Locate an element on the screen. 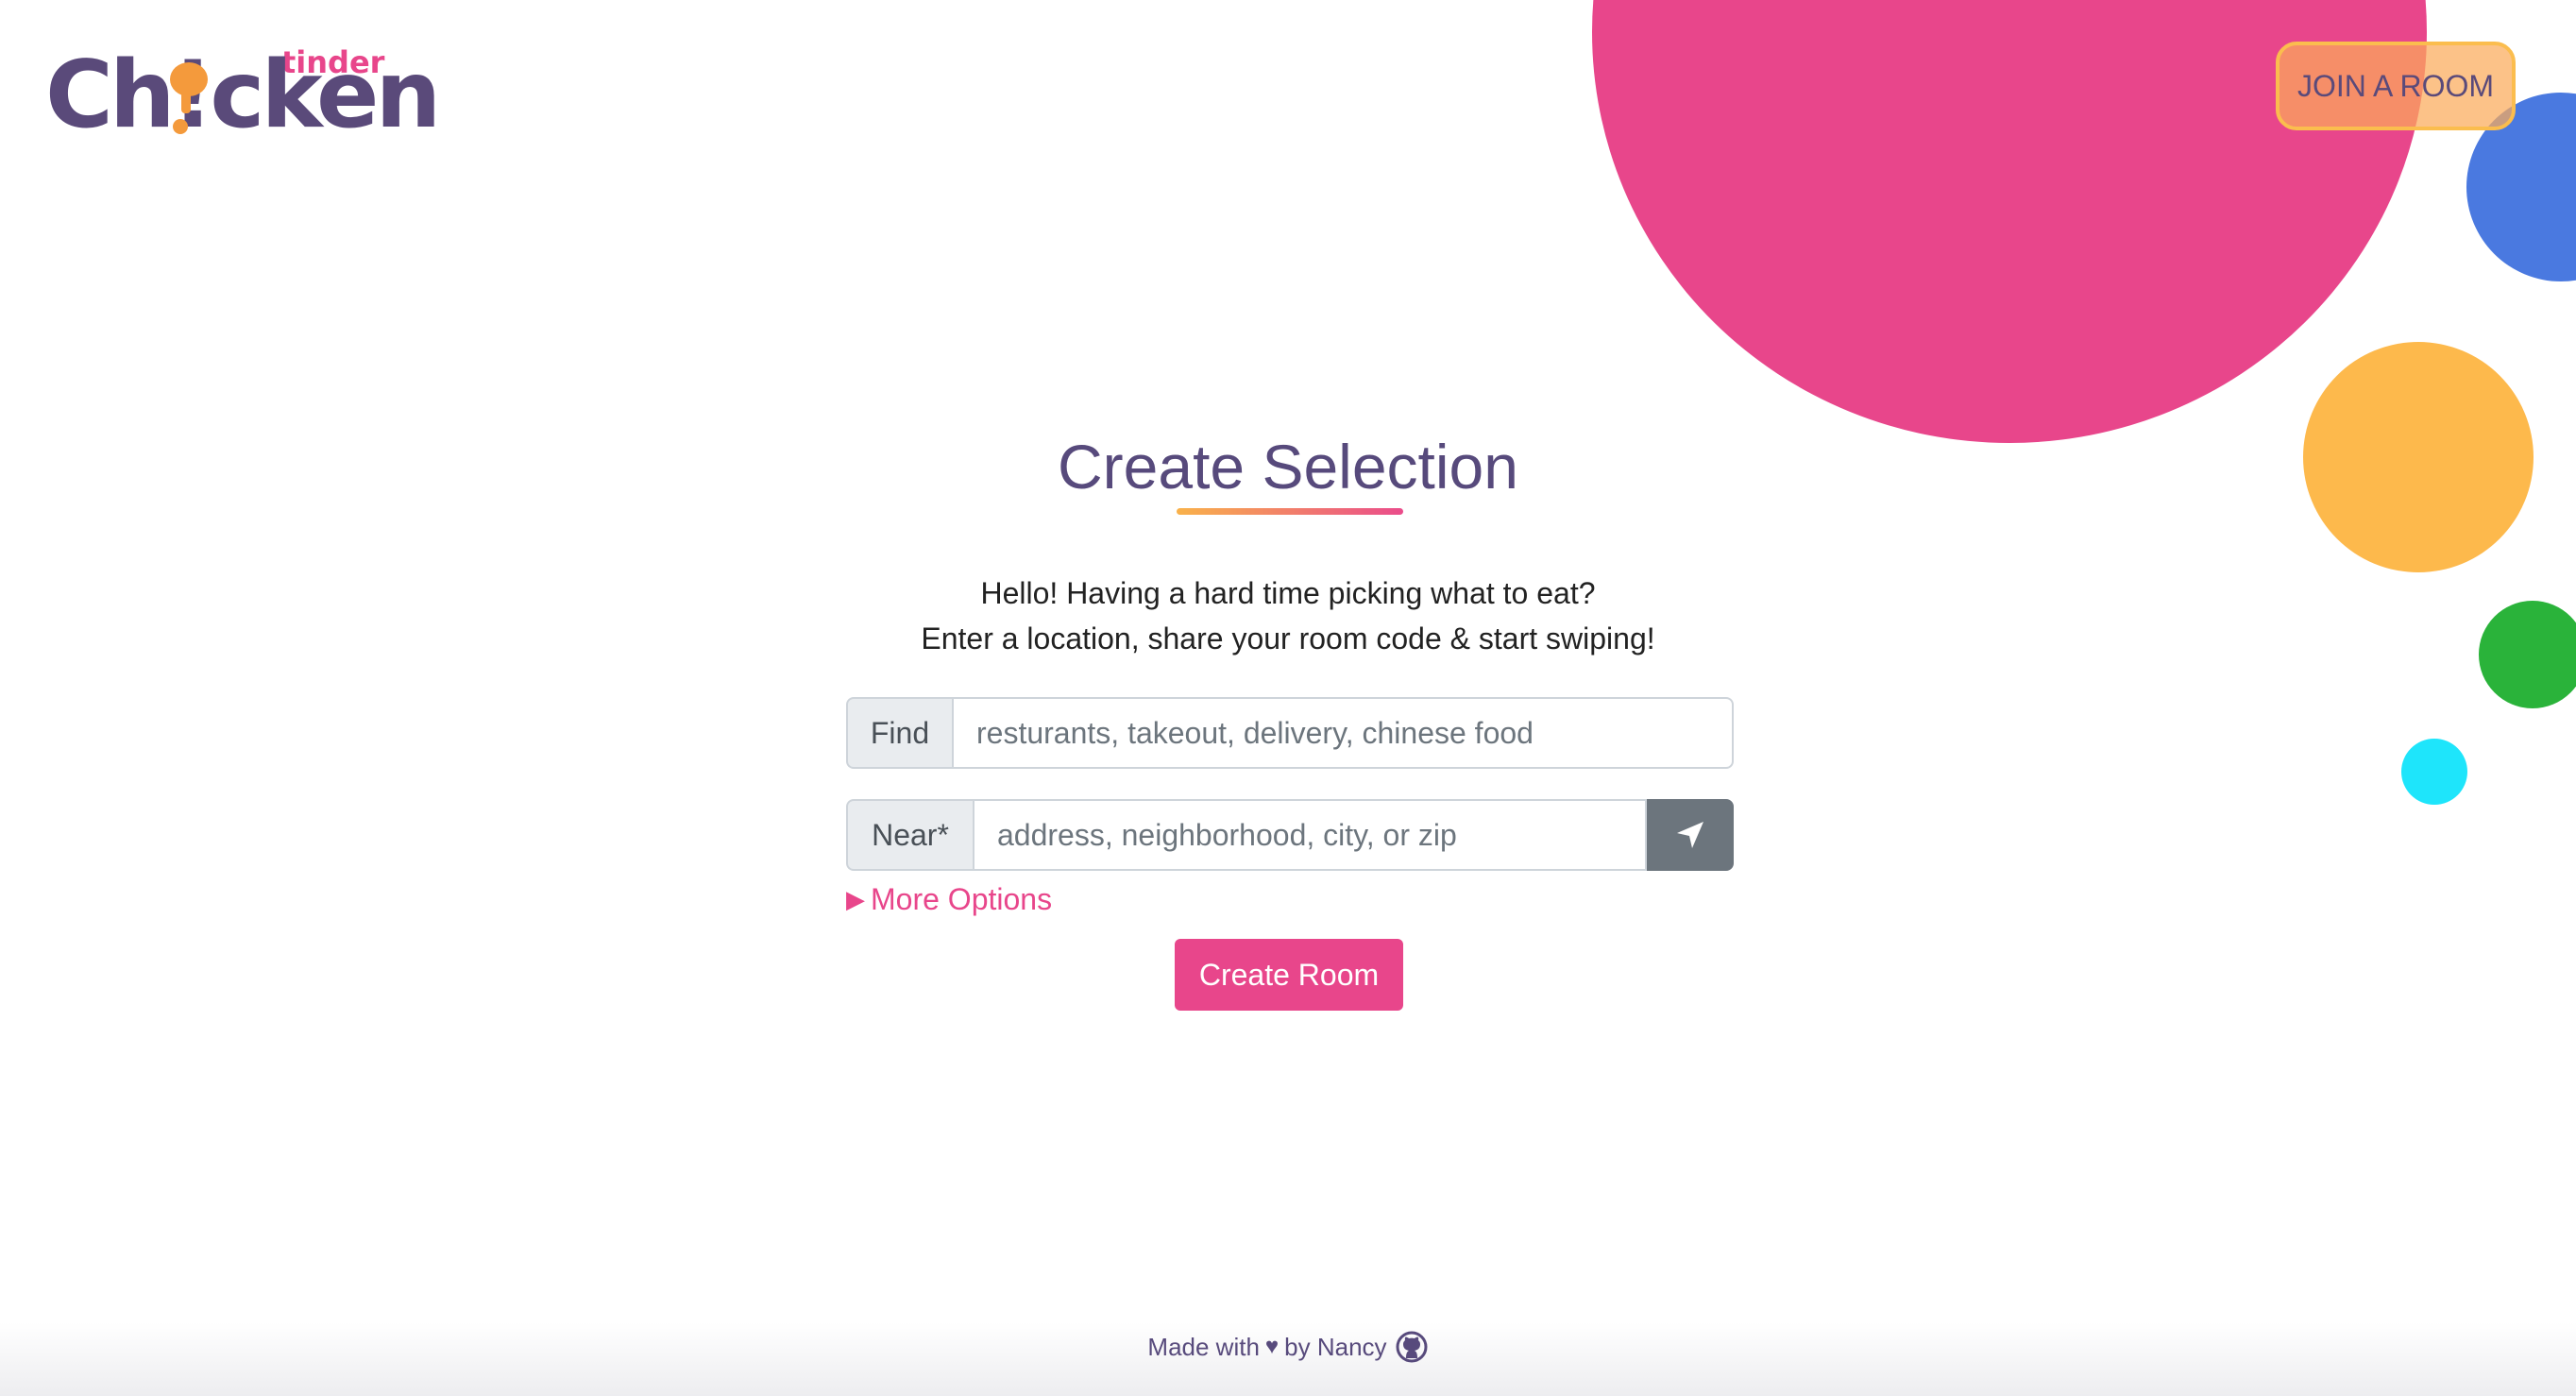  more-options-label: More Options is located at coordinates (962, 899).